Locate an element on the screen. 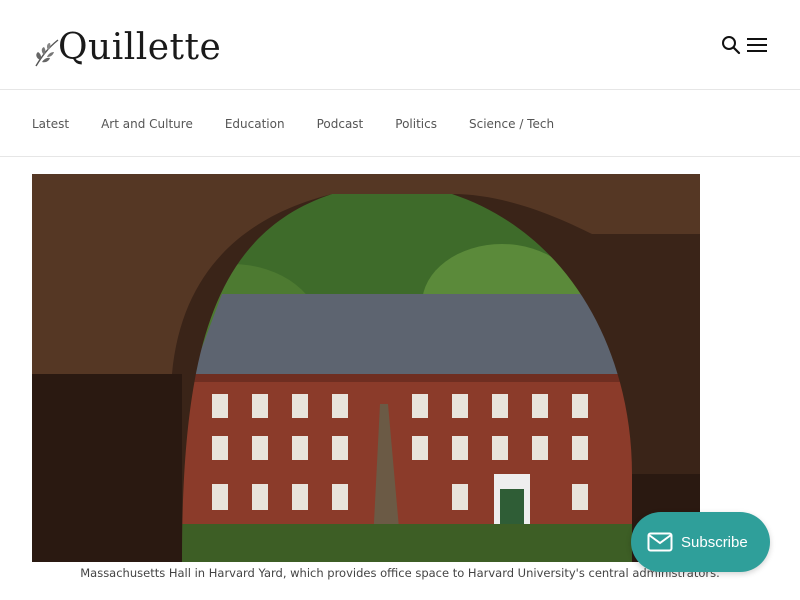 Image resolution: width=800 pixels, height=600 pixels. nav-item-politics: Politics is located at coordinates (416, 124).